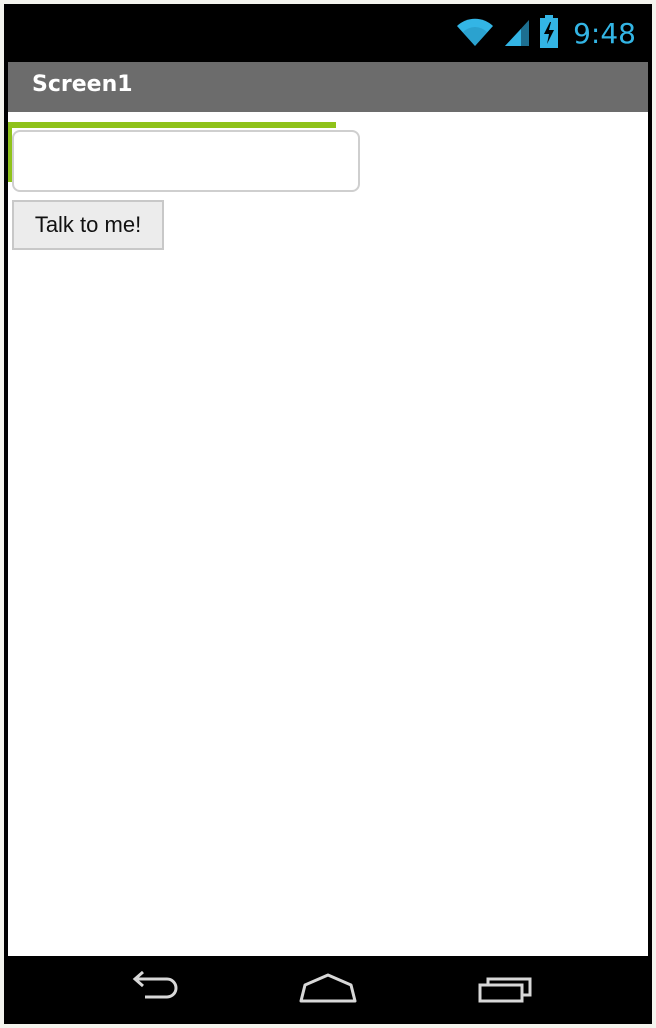  Describe the element at coordinates (186, 161) in the screenshot. I see `text-input` at that location.